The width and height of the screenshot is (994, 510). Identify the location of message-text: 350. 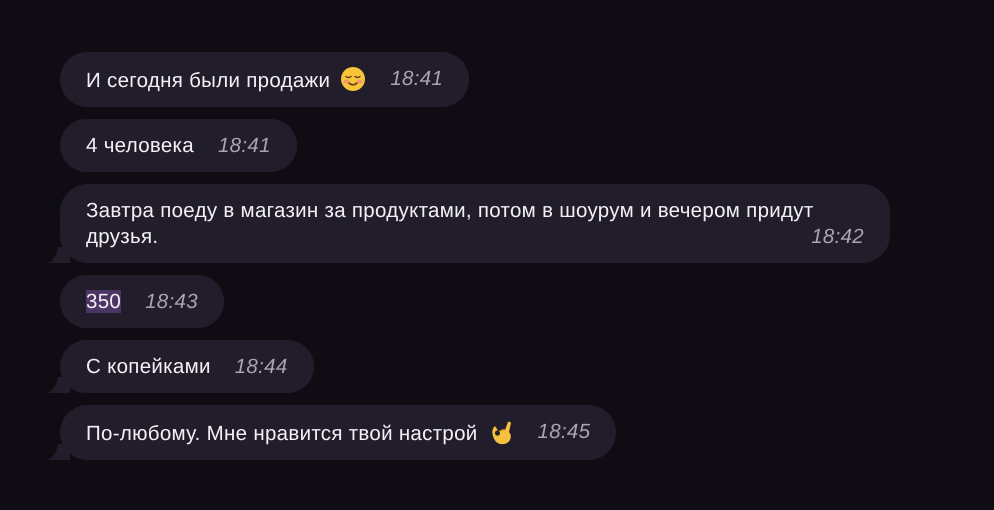
(104, 301).